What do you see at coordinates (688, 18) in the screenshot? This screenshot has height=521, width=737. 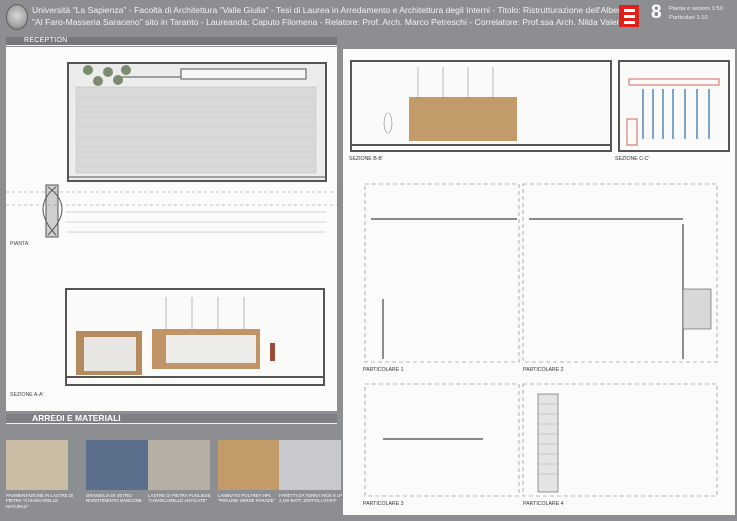 I see `scale-note-2: Particolari 1:10` at bounding box center [688, 18].